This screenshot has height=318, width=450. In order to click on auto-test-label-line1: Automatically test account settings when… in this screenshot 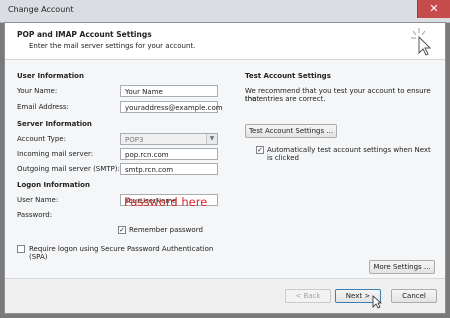, I will do `click(349, 150)`.